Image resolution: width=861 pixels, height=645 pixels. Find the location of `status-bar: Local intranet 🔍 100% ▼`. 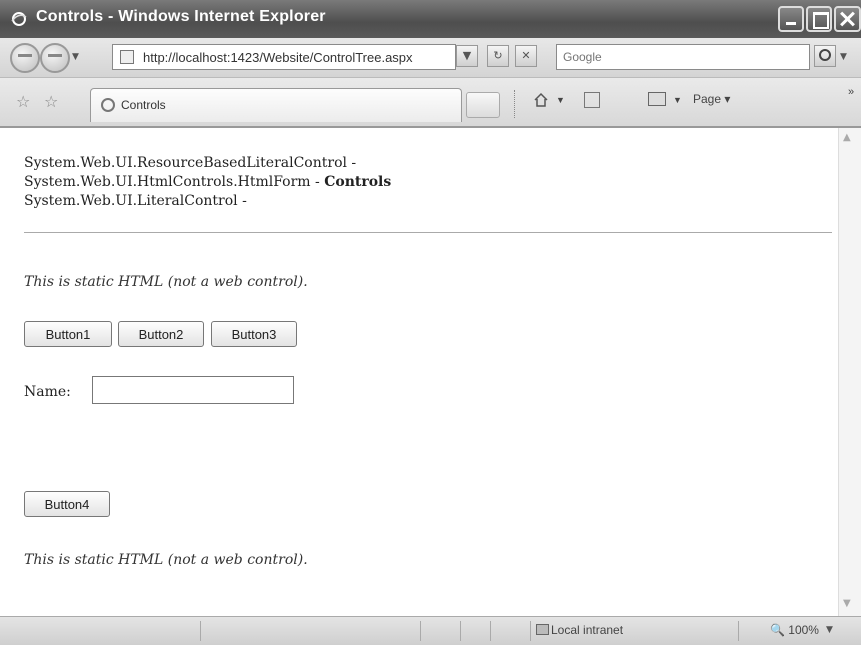

status-bar: Local intranet 🔍 100% ▼ is located at coordinates (430, 630).